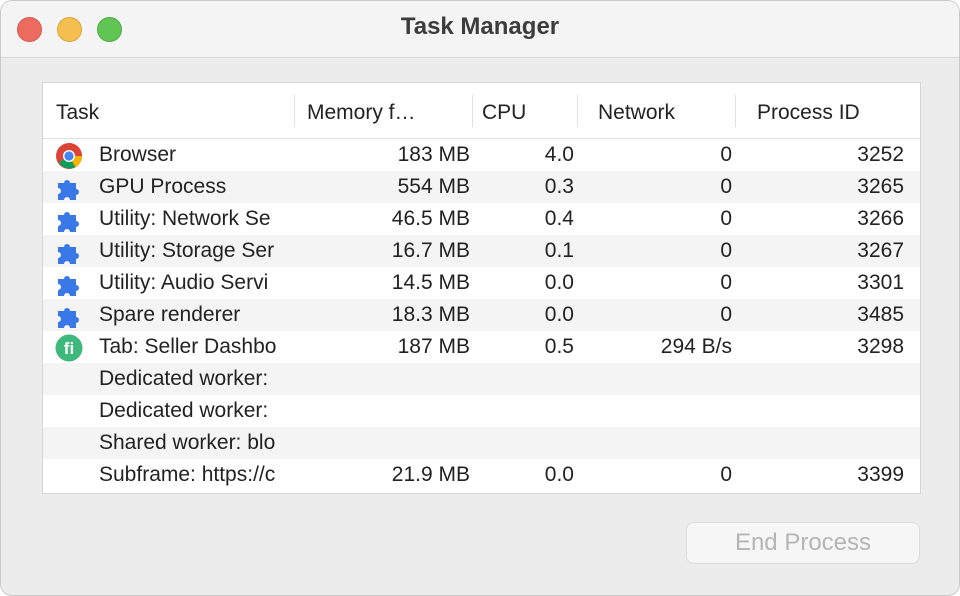 The image size is (960, 596). Describe the element at coordinates (187, 250) in the screenshot. I see `task-name: Utility: Storage Ser` at that location.